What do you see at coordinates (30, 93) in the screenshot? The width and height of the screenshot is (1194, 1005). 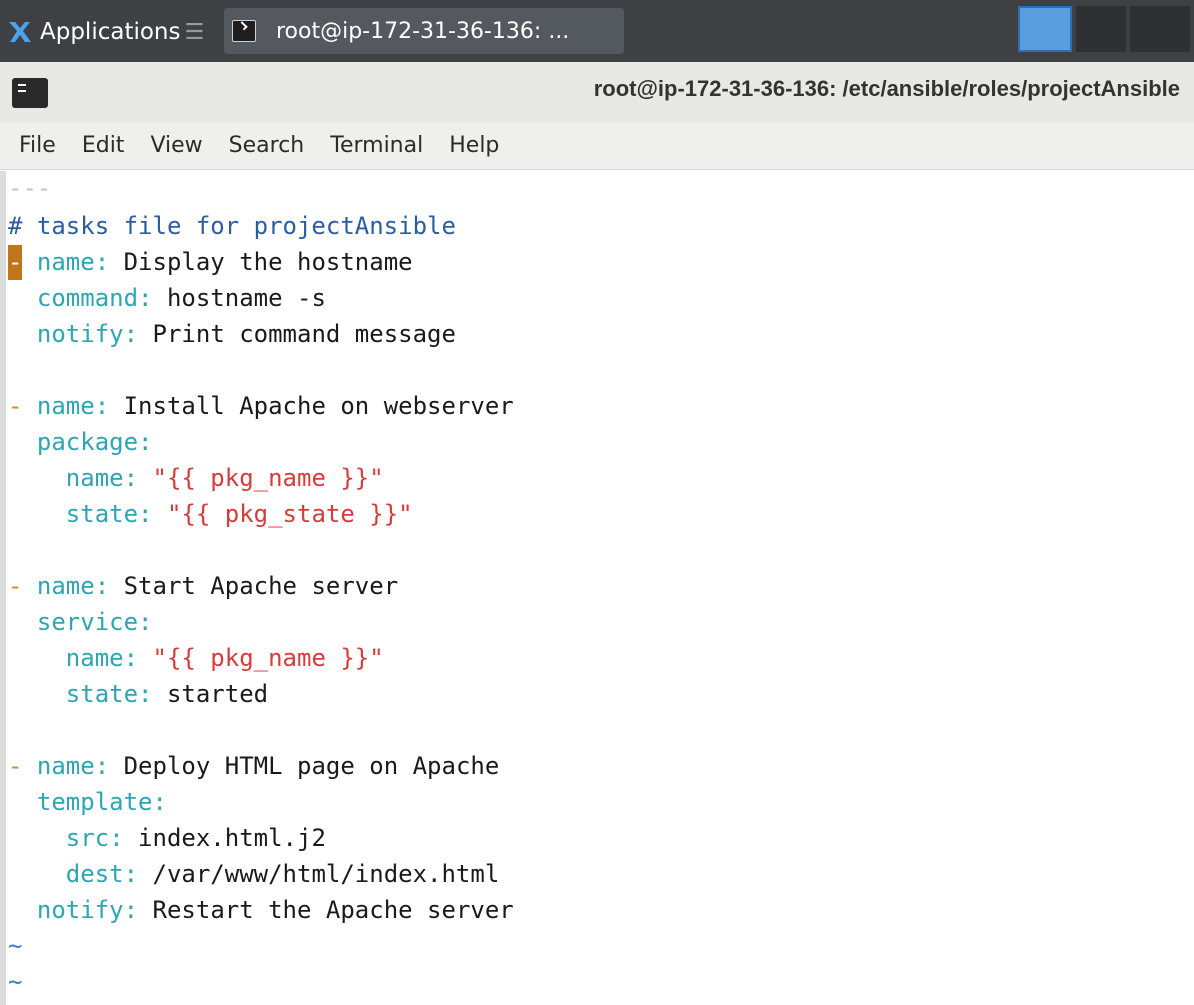 I see `terminal-app-icon` at bounding box center [30, 93].